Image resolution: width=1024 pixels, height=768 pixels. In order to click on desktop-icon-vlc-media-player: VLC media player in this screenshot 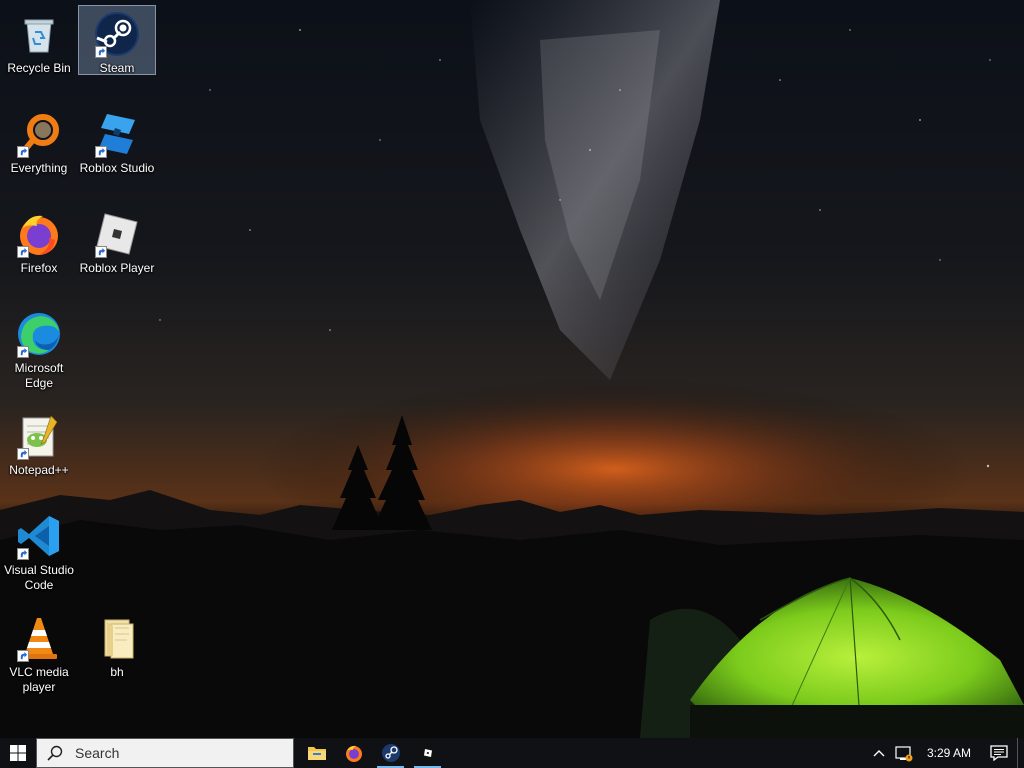, I will do `click(39, 652)`.